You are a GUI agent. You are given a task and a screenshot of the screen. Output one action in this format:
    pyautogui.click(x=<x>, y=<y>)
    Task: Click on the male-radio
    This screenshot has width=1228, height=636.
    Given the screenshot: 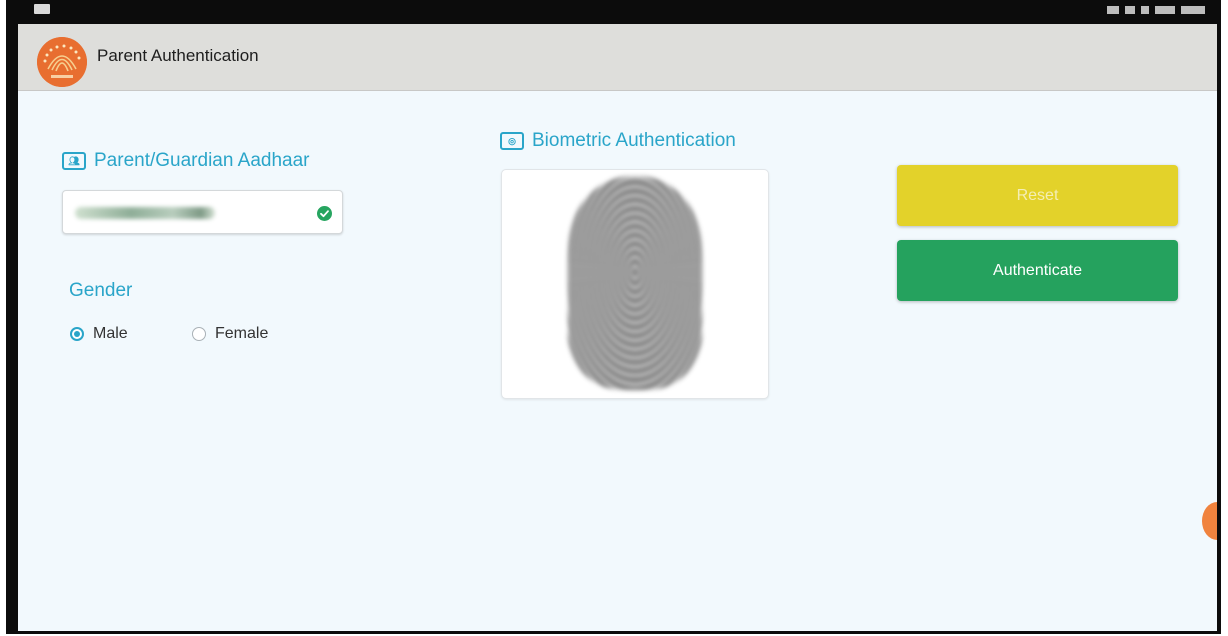 What is the action you would take?
    pyautogui.click(x=77, y=334)
    